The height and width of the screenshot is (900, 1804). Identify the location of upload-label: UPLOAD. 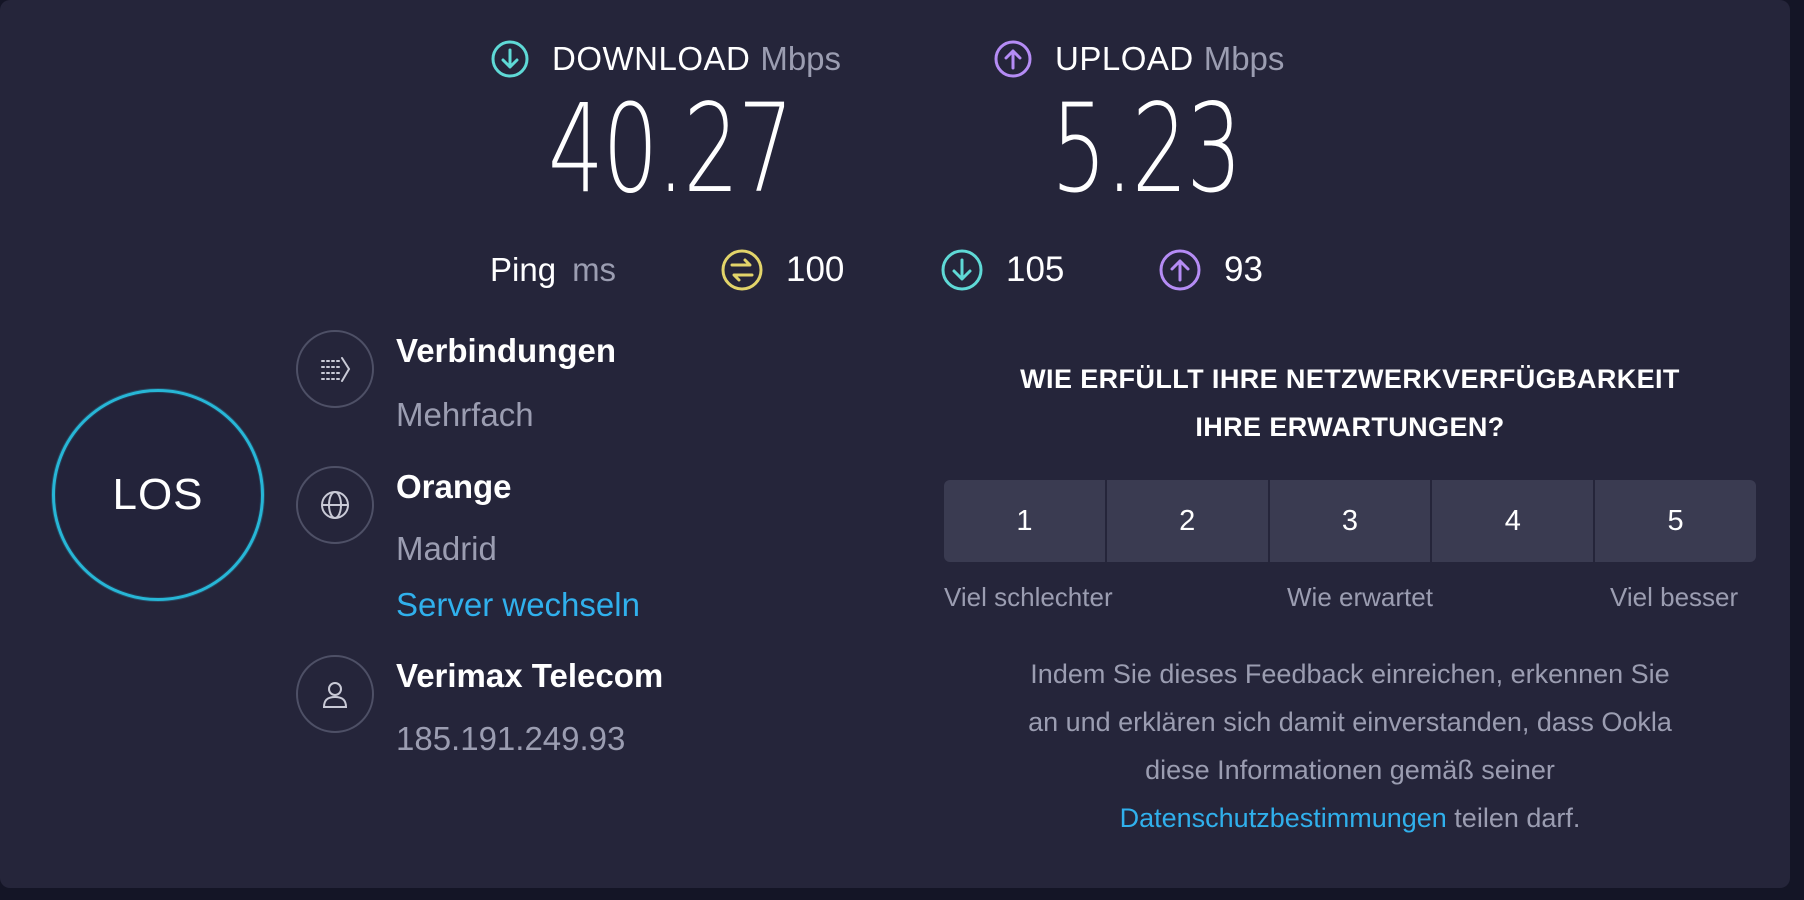
(1124, 58).